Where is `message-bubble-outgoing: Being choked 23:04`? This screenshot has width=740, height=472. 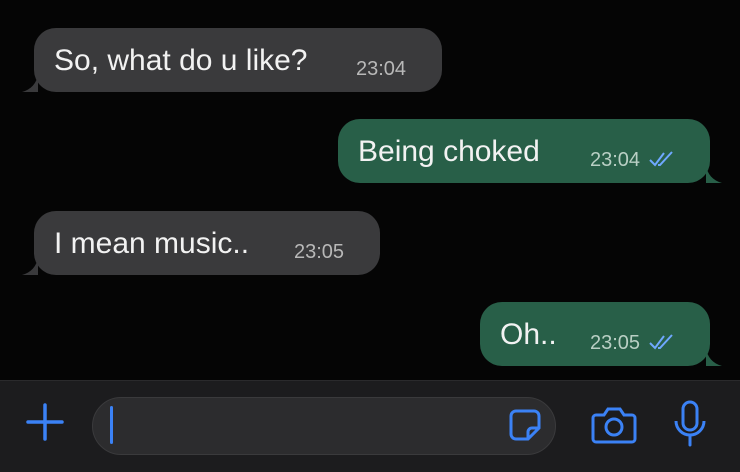
message-bubble-outgoing: Being choked 23:04 is located at coordinates (530, 151).